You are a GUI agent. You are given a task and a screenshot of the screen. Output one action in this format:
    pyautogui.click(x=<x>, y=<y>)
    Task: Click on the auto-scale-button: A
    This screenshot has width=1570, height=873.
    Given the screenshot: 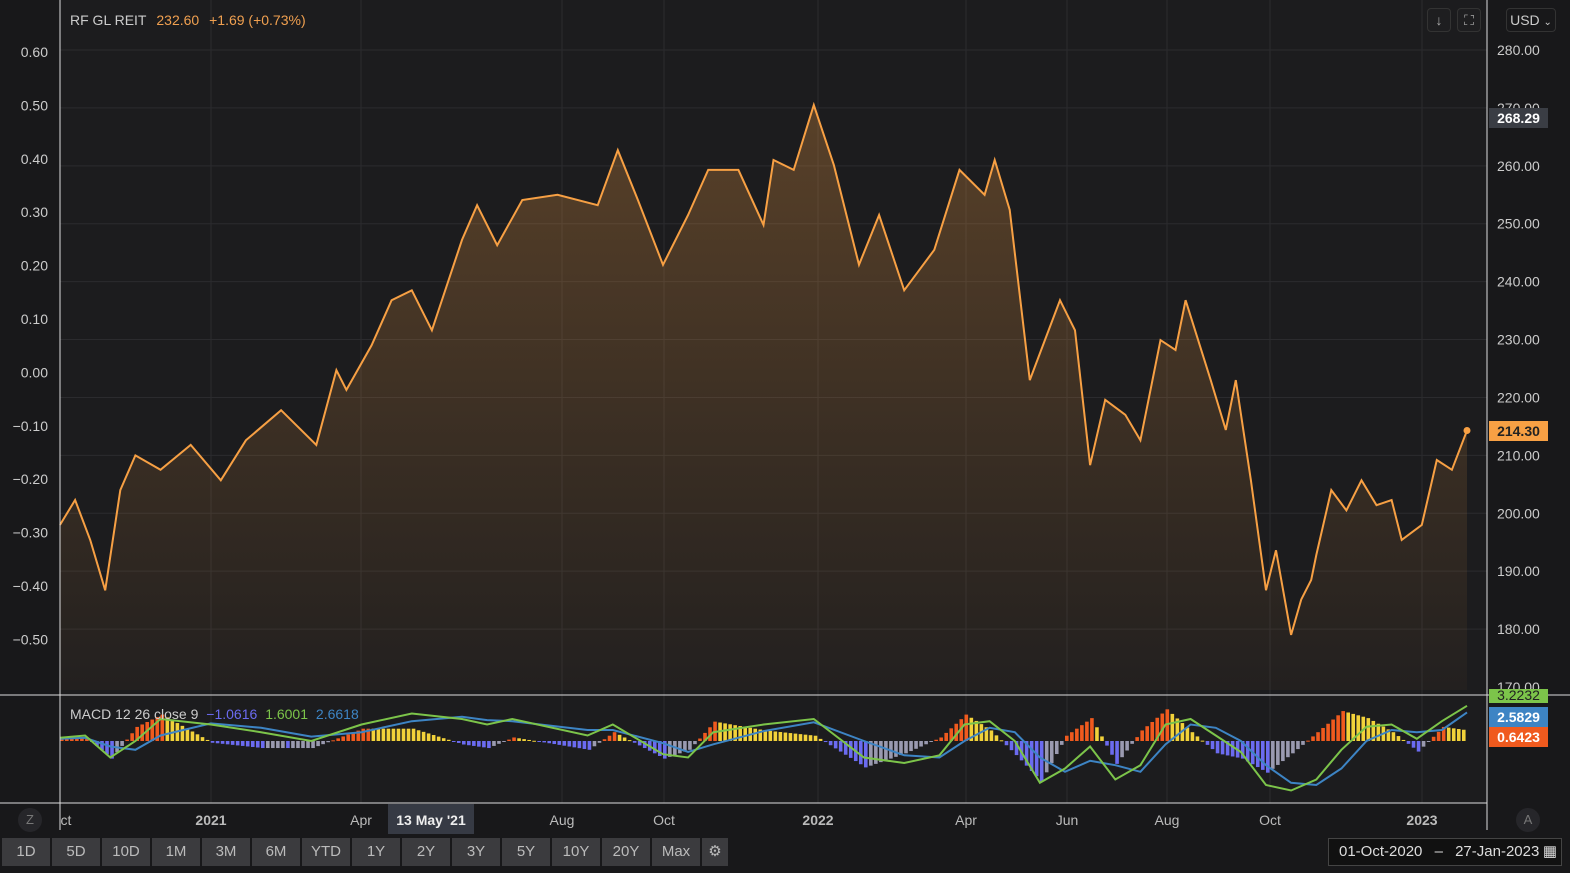 What is the action you would take?
    pyautogui.click(x=1528, y=820)
    